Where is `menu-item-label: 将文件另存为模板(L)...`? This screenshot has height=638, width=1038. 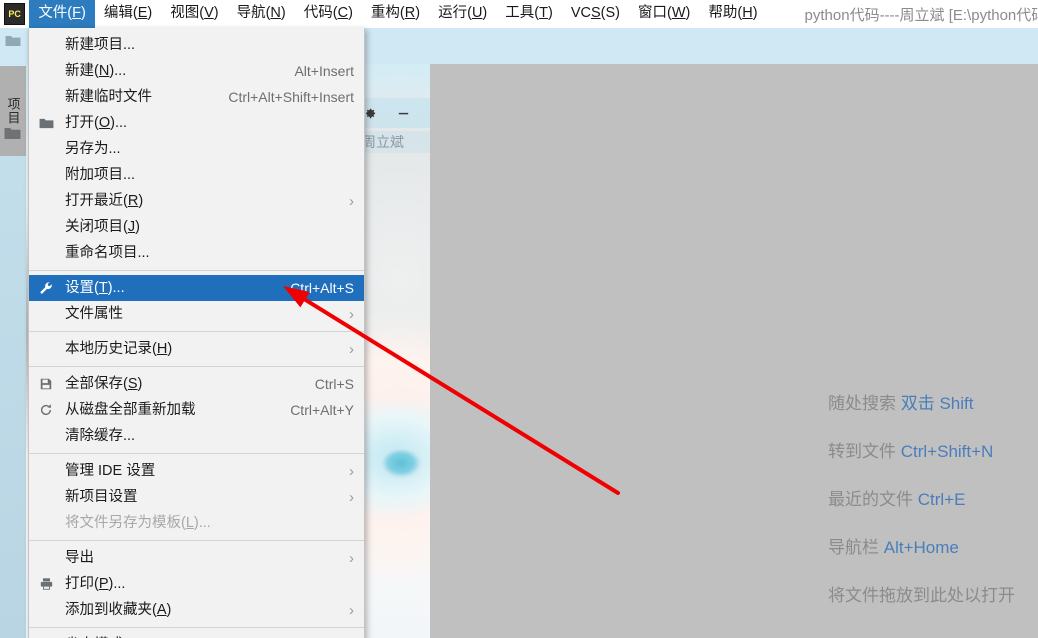 menu-item-label: 将文件另存为模板(L)... is located at coordinates (138, 523).